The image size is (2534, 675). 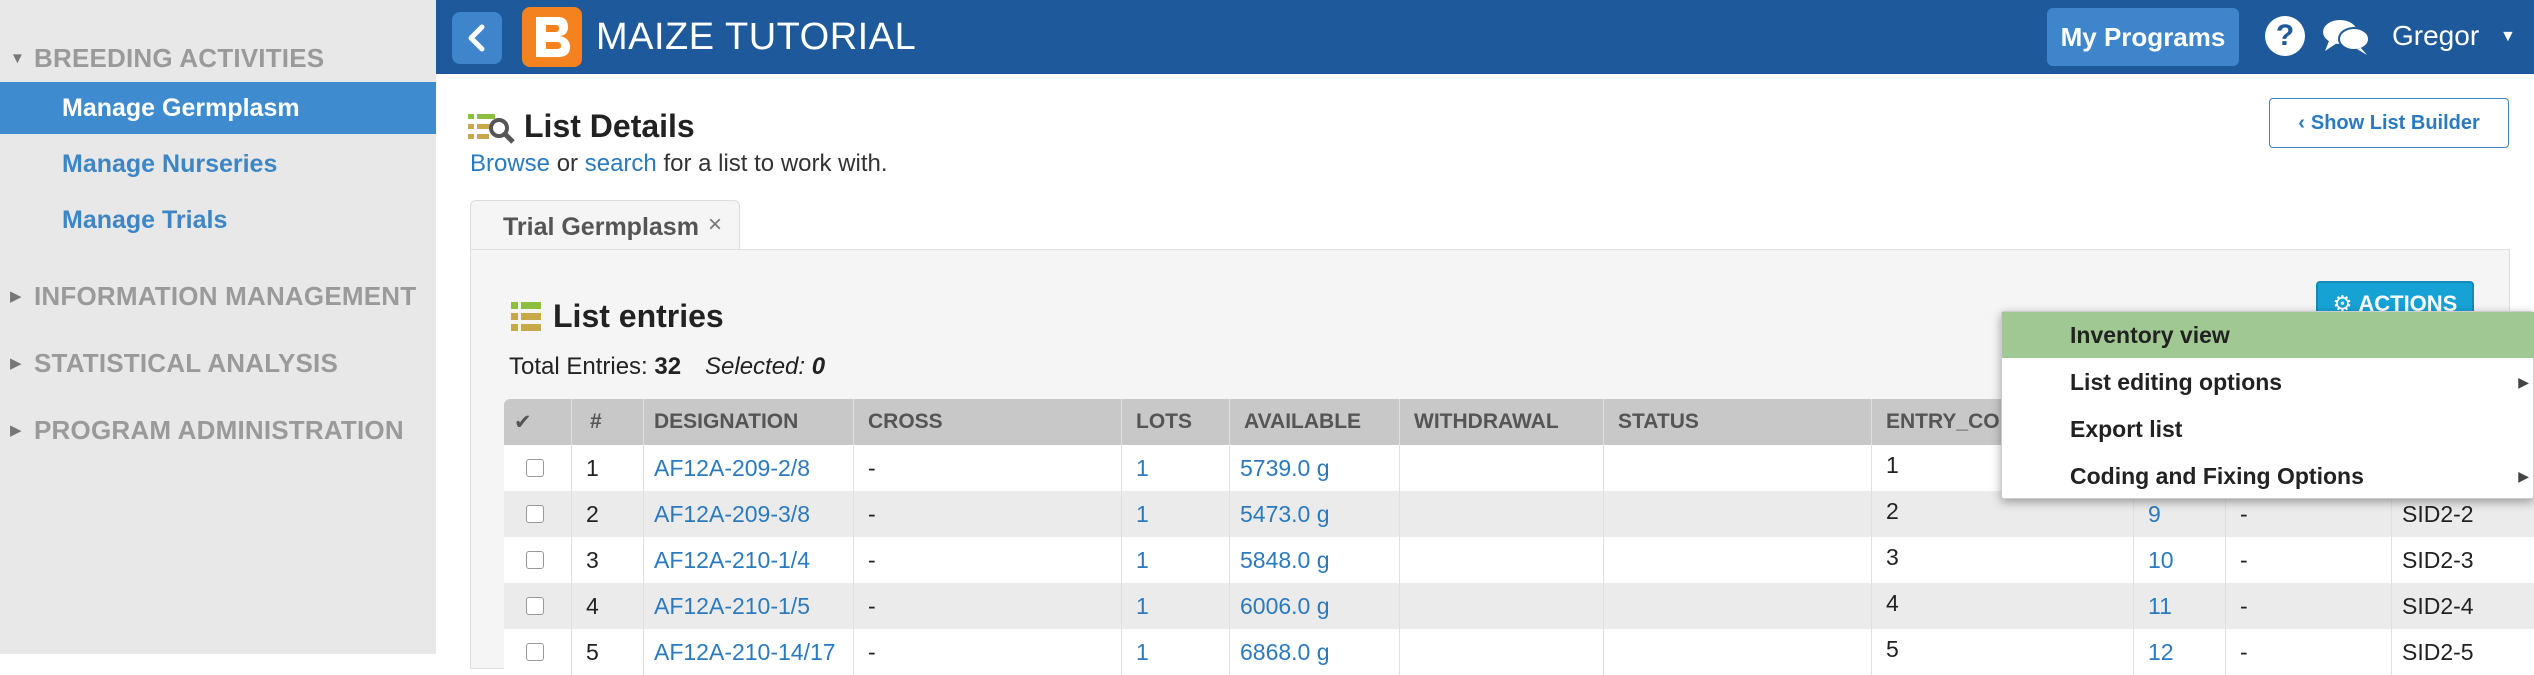 What do you see at coordinates (2395, 122) in the screenshot?
I see `show-list-builder-label: Show List Builder` at bounding box center [2395, 122].